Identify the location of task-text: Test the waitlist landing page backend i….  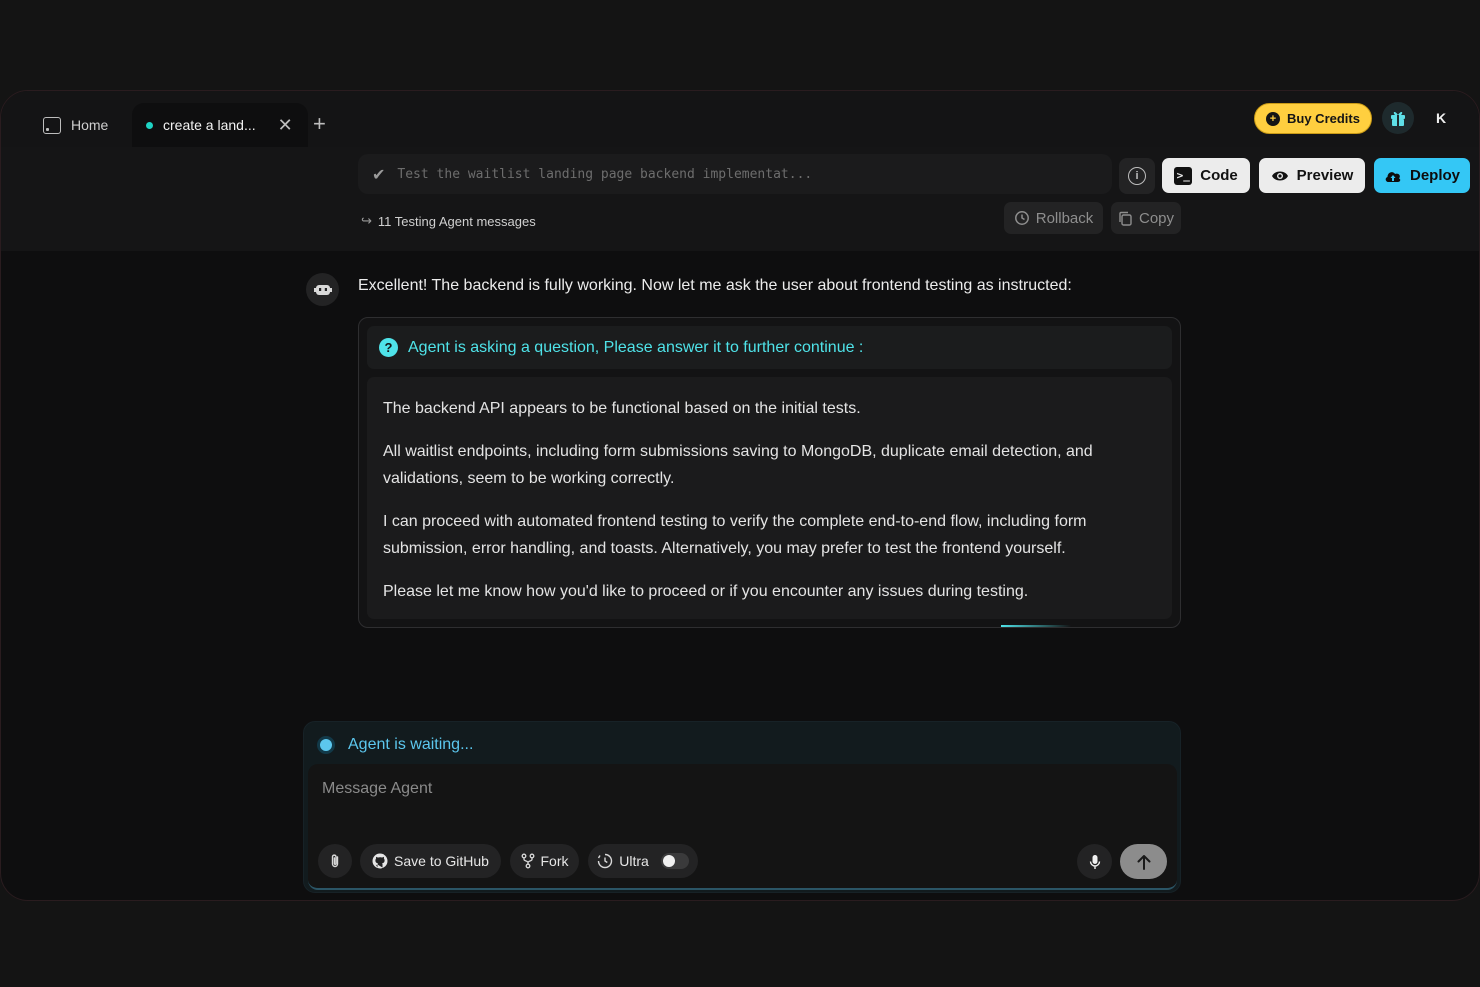
(605, 174).